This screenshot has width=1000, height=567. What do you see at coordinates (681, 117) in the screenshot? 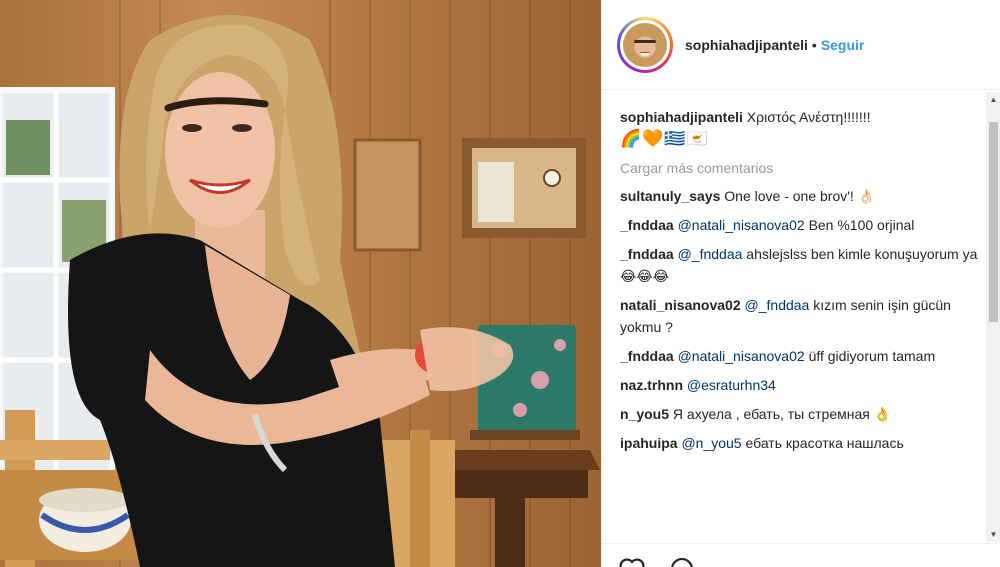
I see `caption-username: sophiahadjipanteli` at bounding box center [681, 117].